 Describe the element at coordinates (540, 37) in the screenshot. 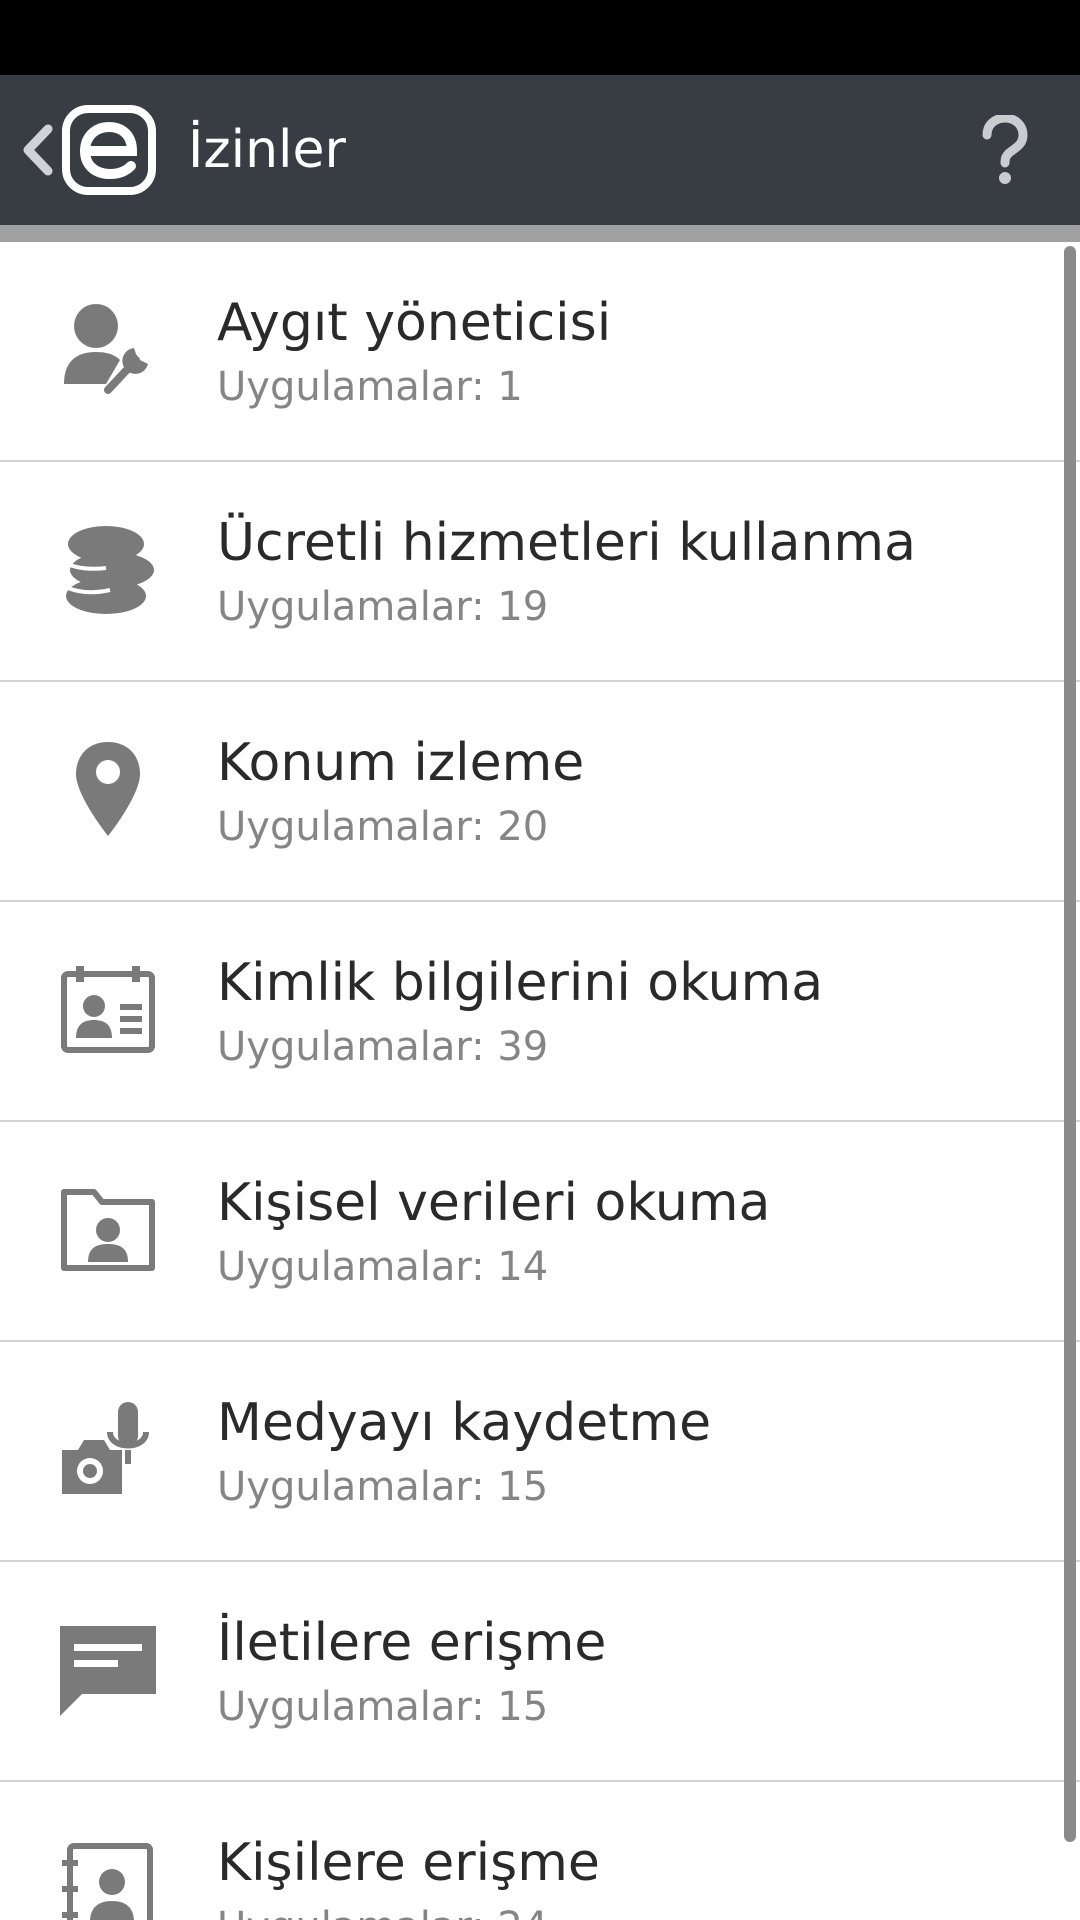

I see `status-bar` at that location.